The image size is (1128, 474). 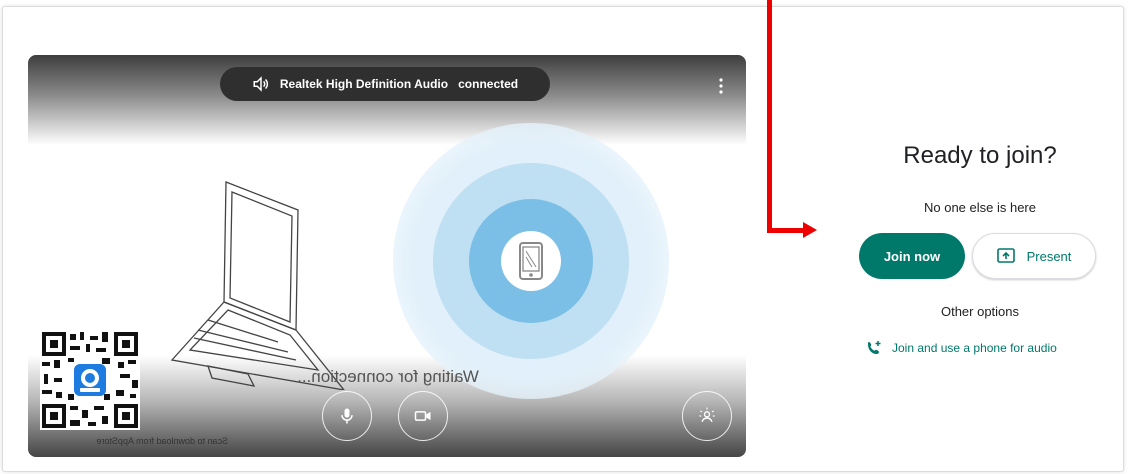 I want to click on audio-device-pill: Realtek High Definition Audio connected, so click(x=385, y=84).